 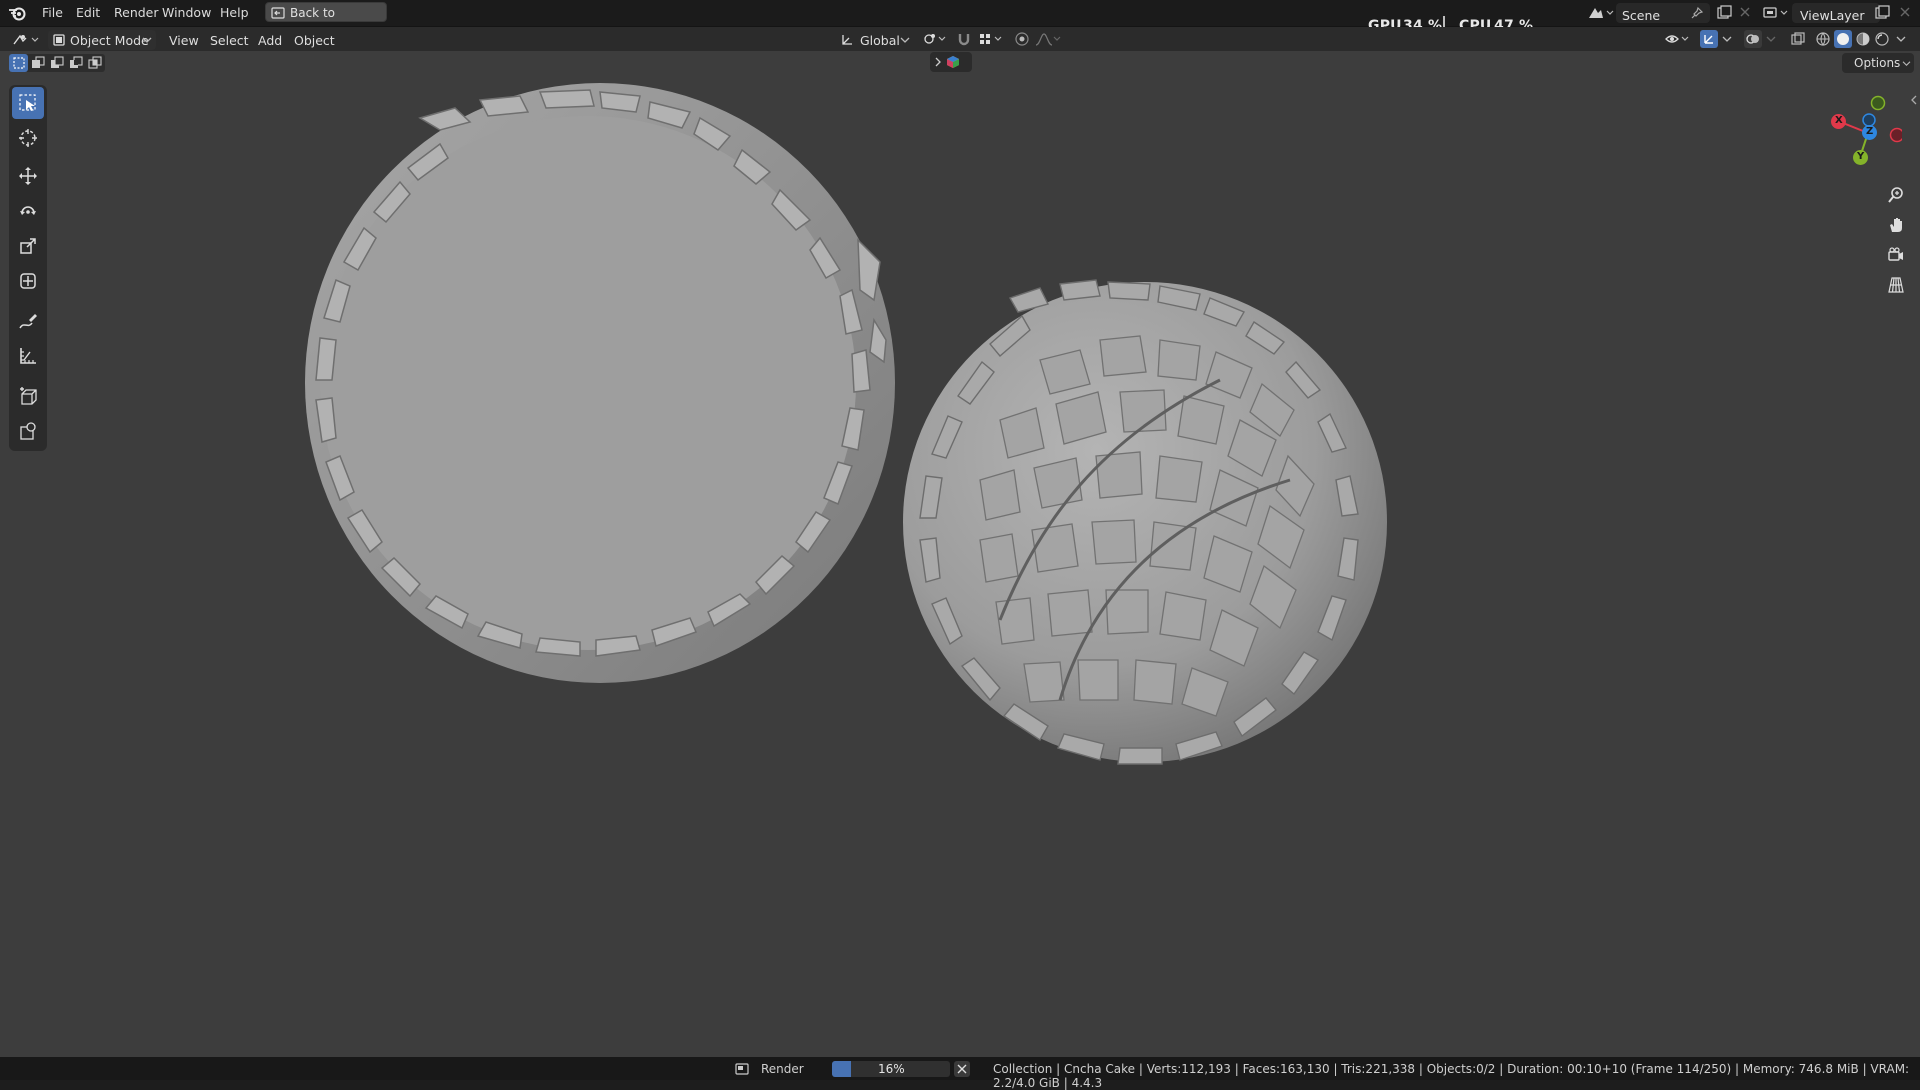 What do you see at coordinates (1697, 13) in the screenshot?
I see `pin-icon` at bounding box center [1697, 13].